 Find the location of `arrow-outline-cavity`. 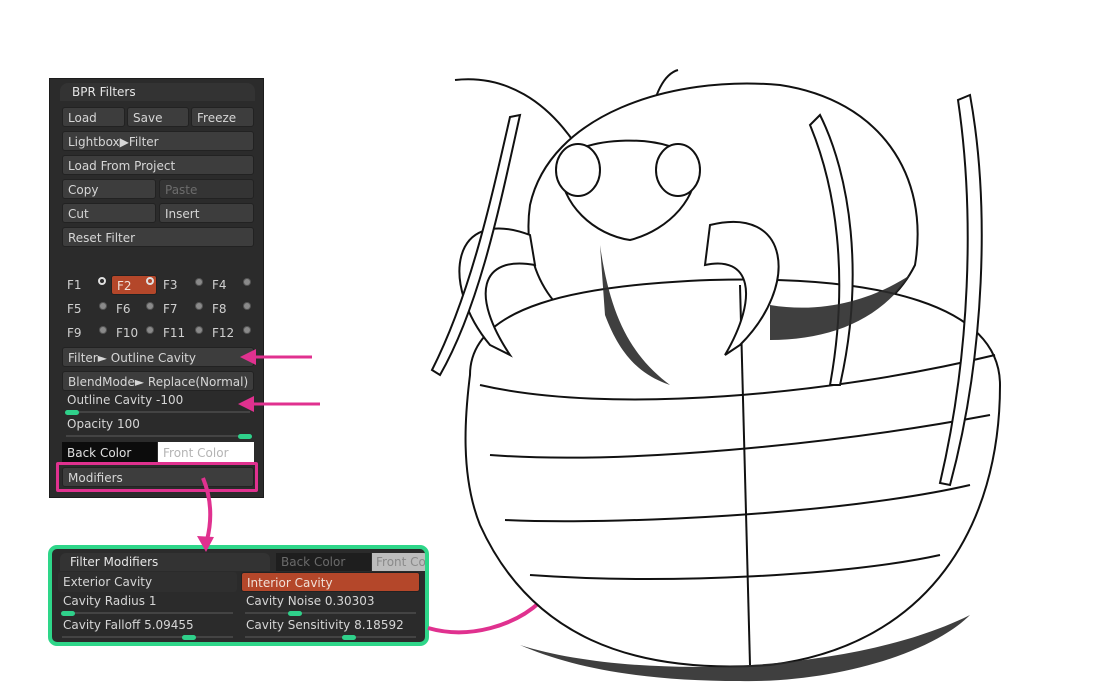

arrow-outline-cavity is located at coordinates (279, 404).